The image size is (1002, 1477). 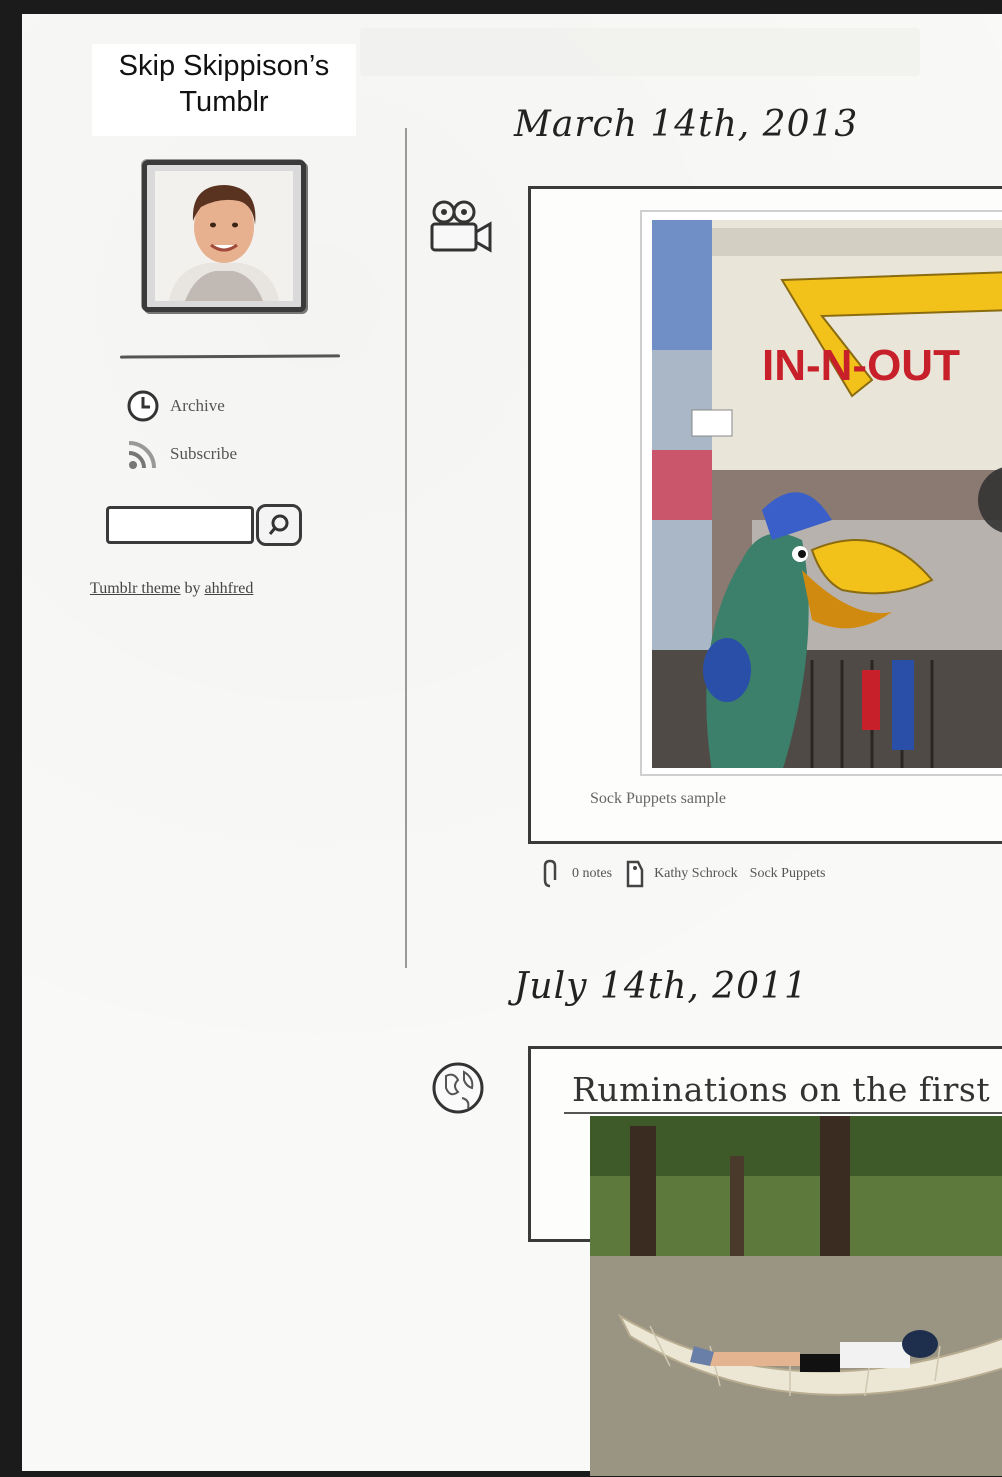 I want to click on video-caption: Sock Puppets sample, so click(x=658, y=798).